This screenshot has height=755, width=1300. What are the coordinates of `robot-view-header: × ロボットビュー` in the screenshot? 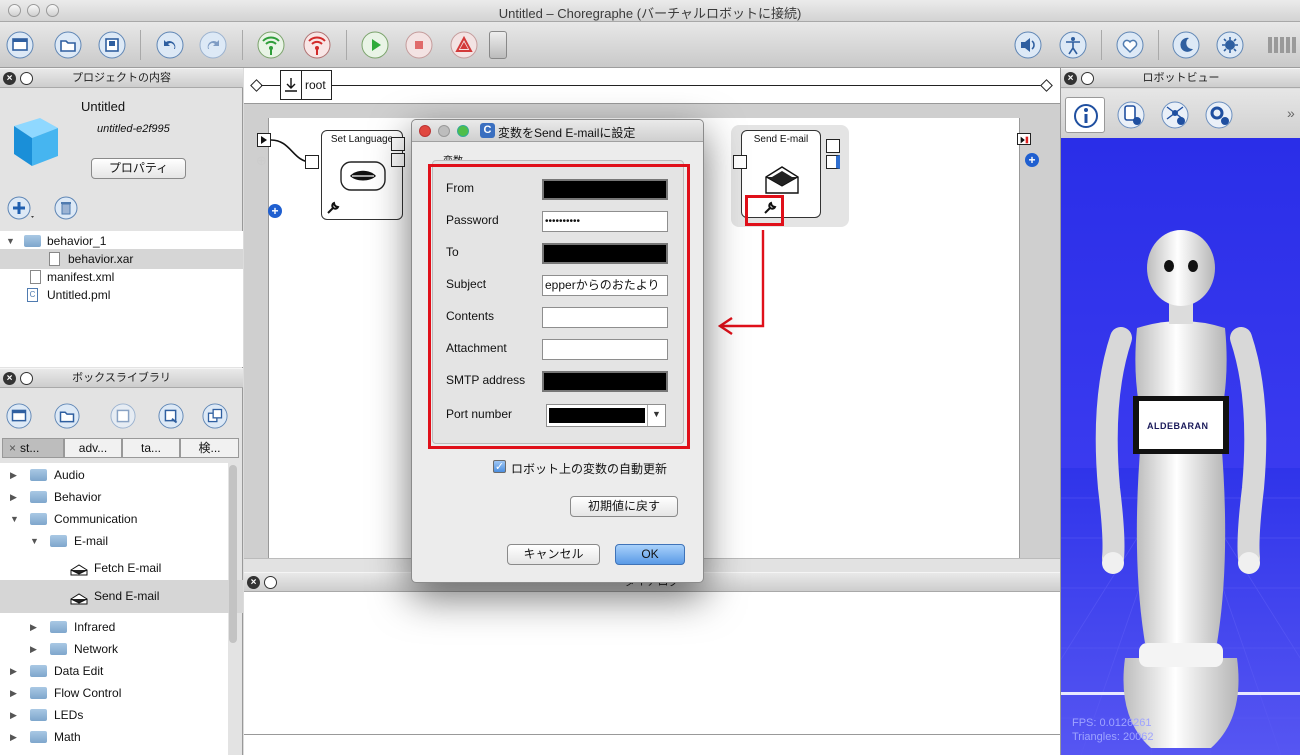 It's located at (1180, 78).